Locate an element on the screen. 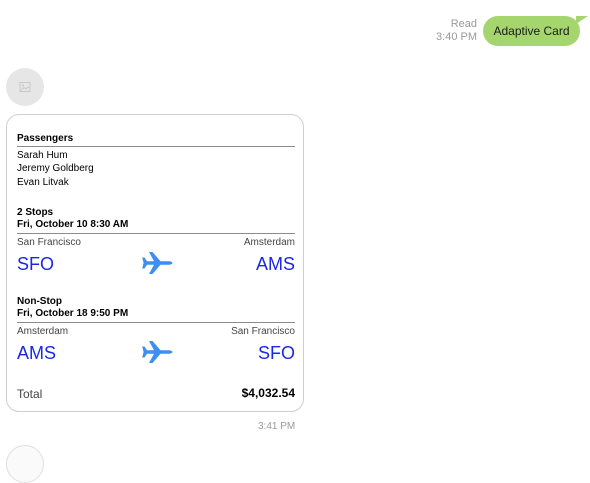 The width and height of the screenshot is (590, 483). sent-message-bubble: Adaptive Card is located at coordinates (531, 31).